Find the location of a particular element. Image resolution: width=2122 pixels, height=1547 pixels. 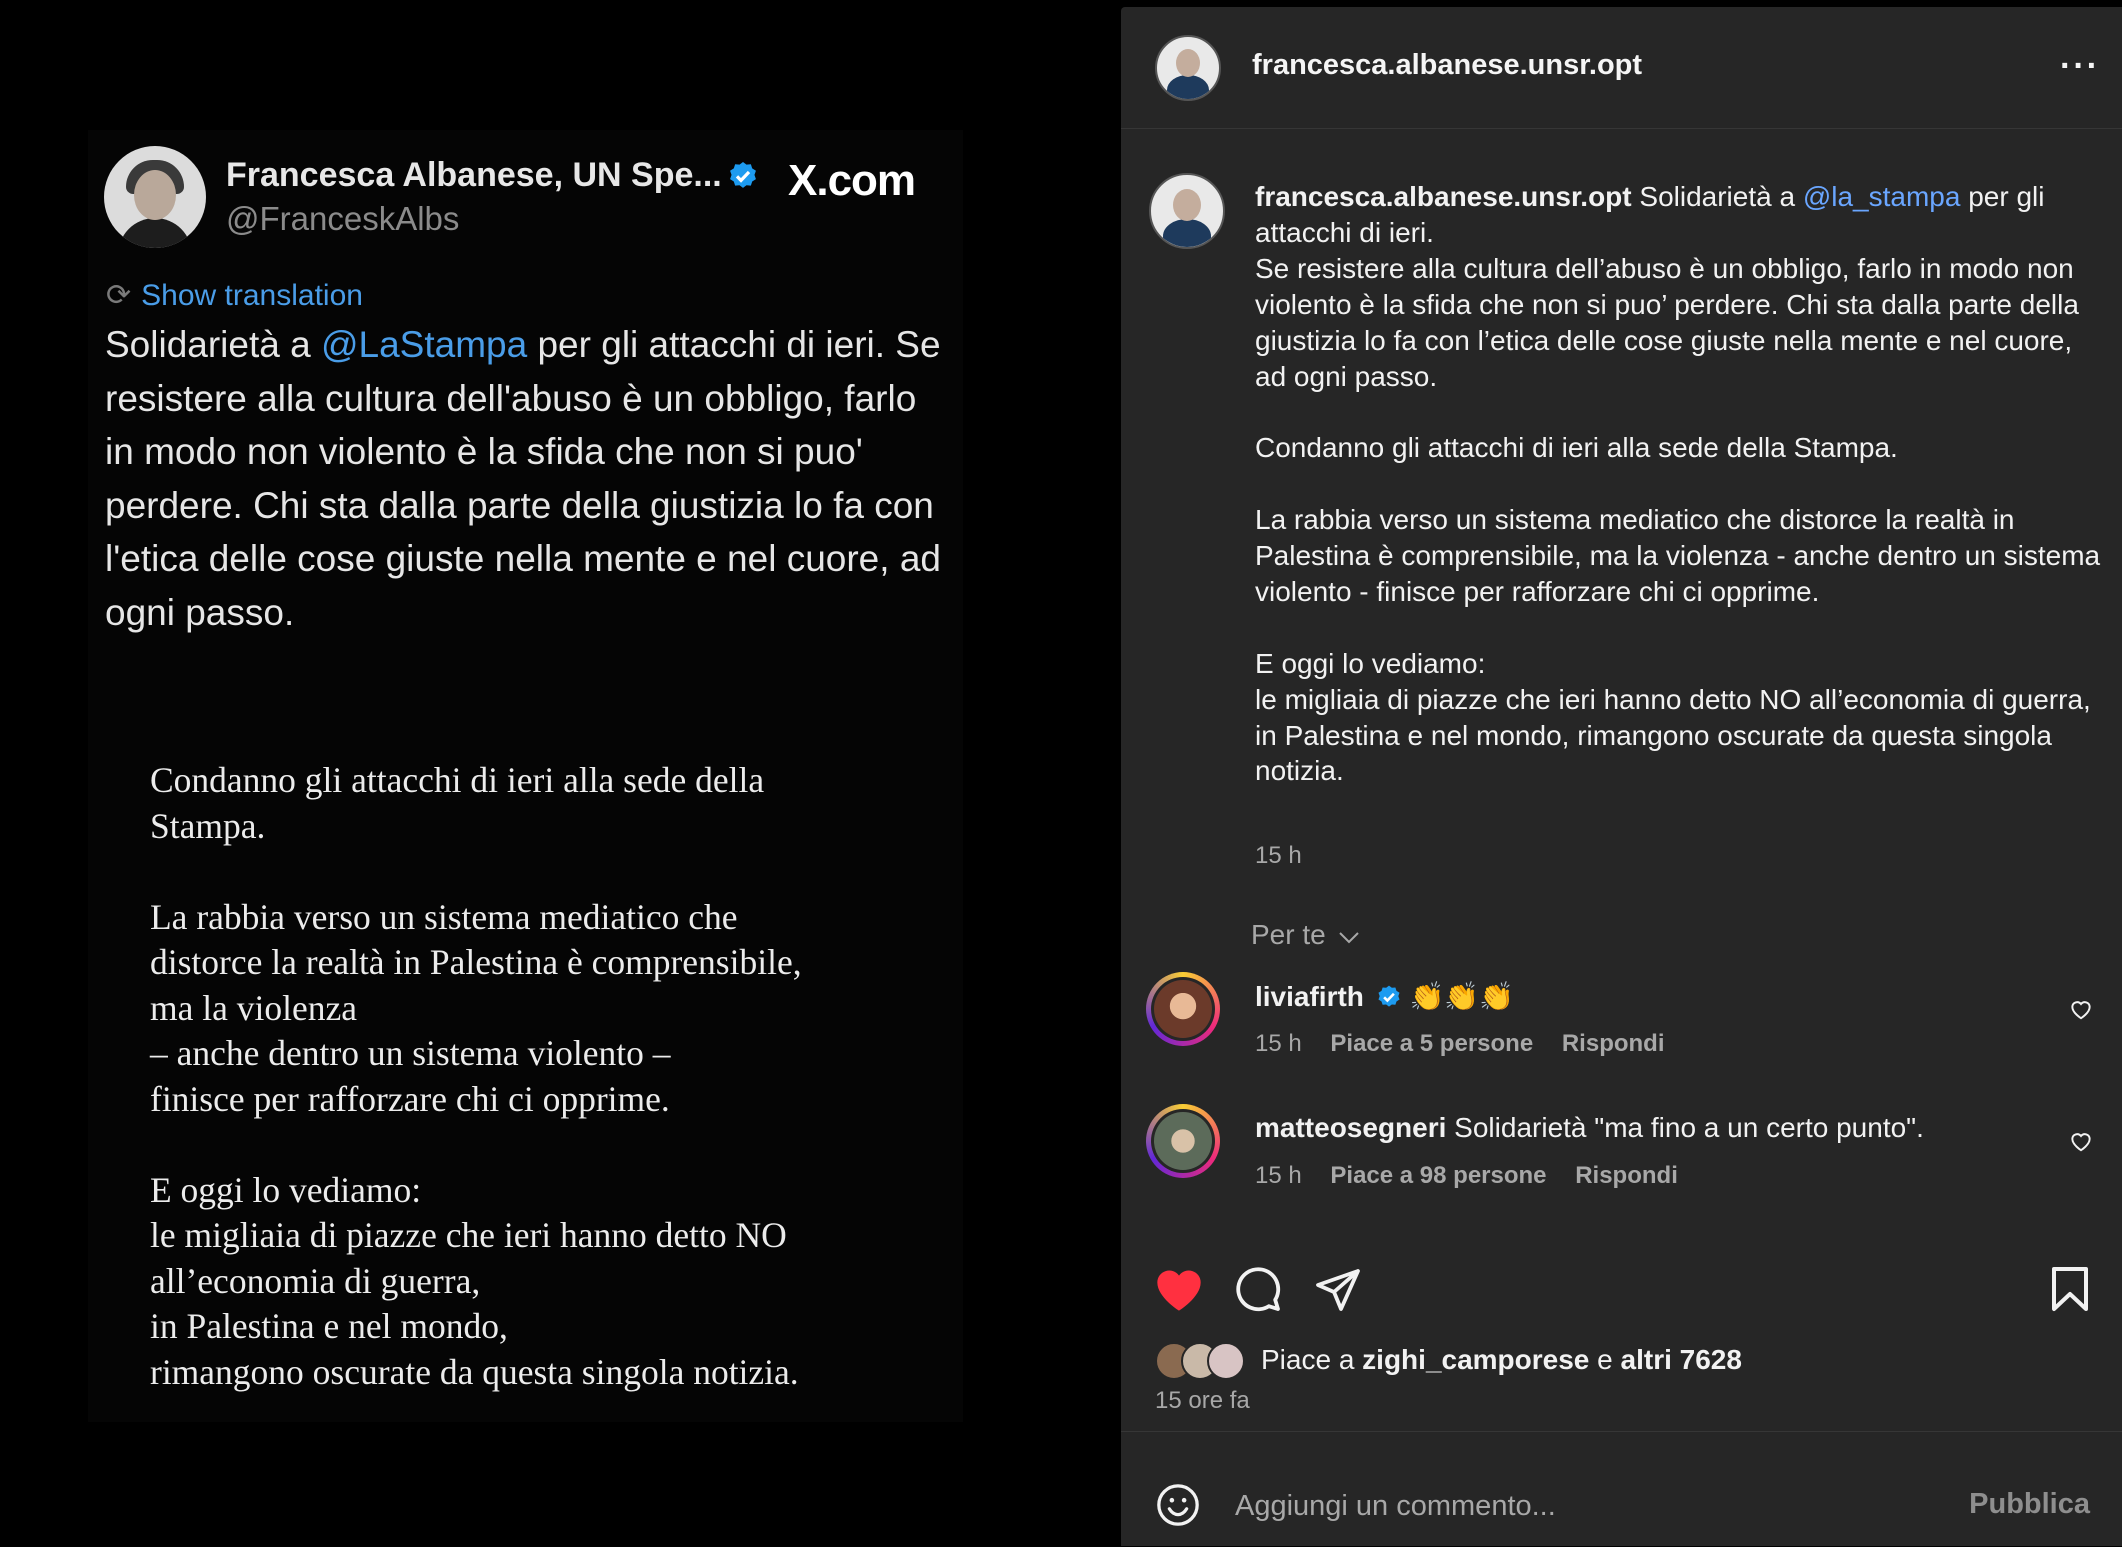

post-header: francesca.albanese.unsr.opt ··· is located at coordinates (1621, 68).